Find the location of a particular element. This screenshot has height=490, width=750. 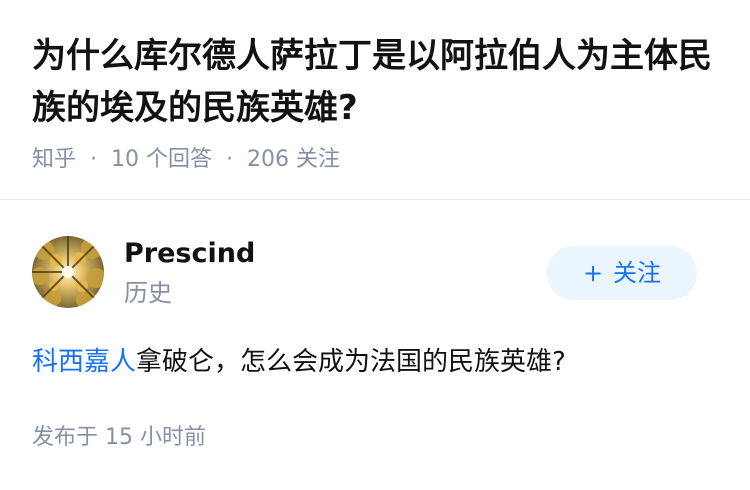

avatar-image is located at coordinates (68, 272).